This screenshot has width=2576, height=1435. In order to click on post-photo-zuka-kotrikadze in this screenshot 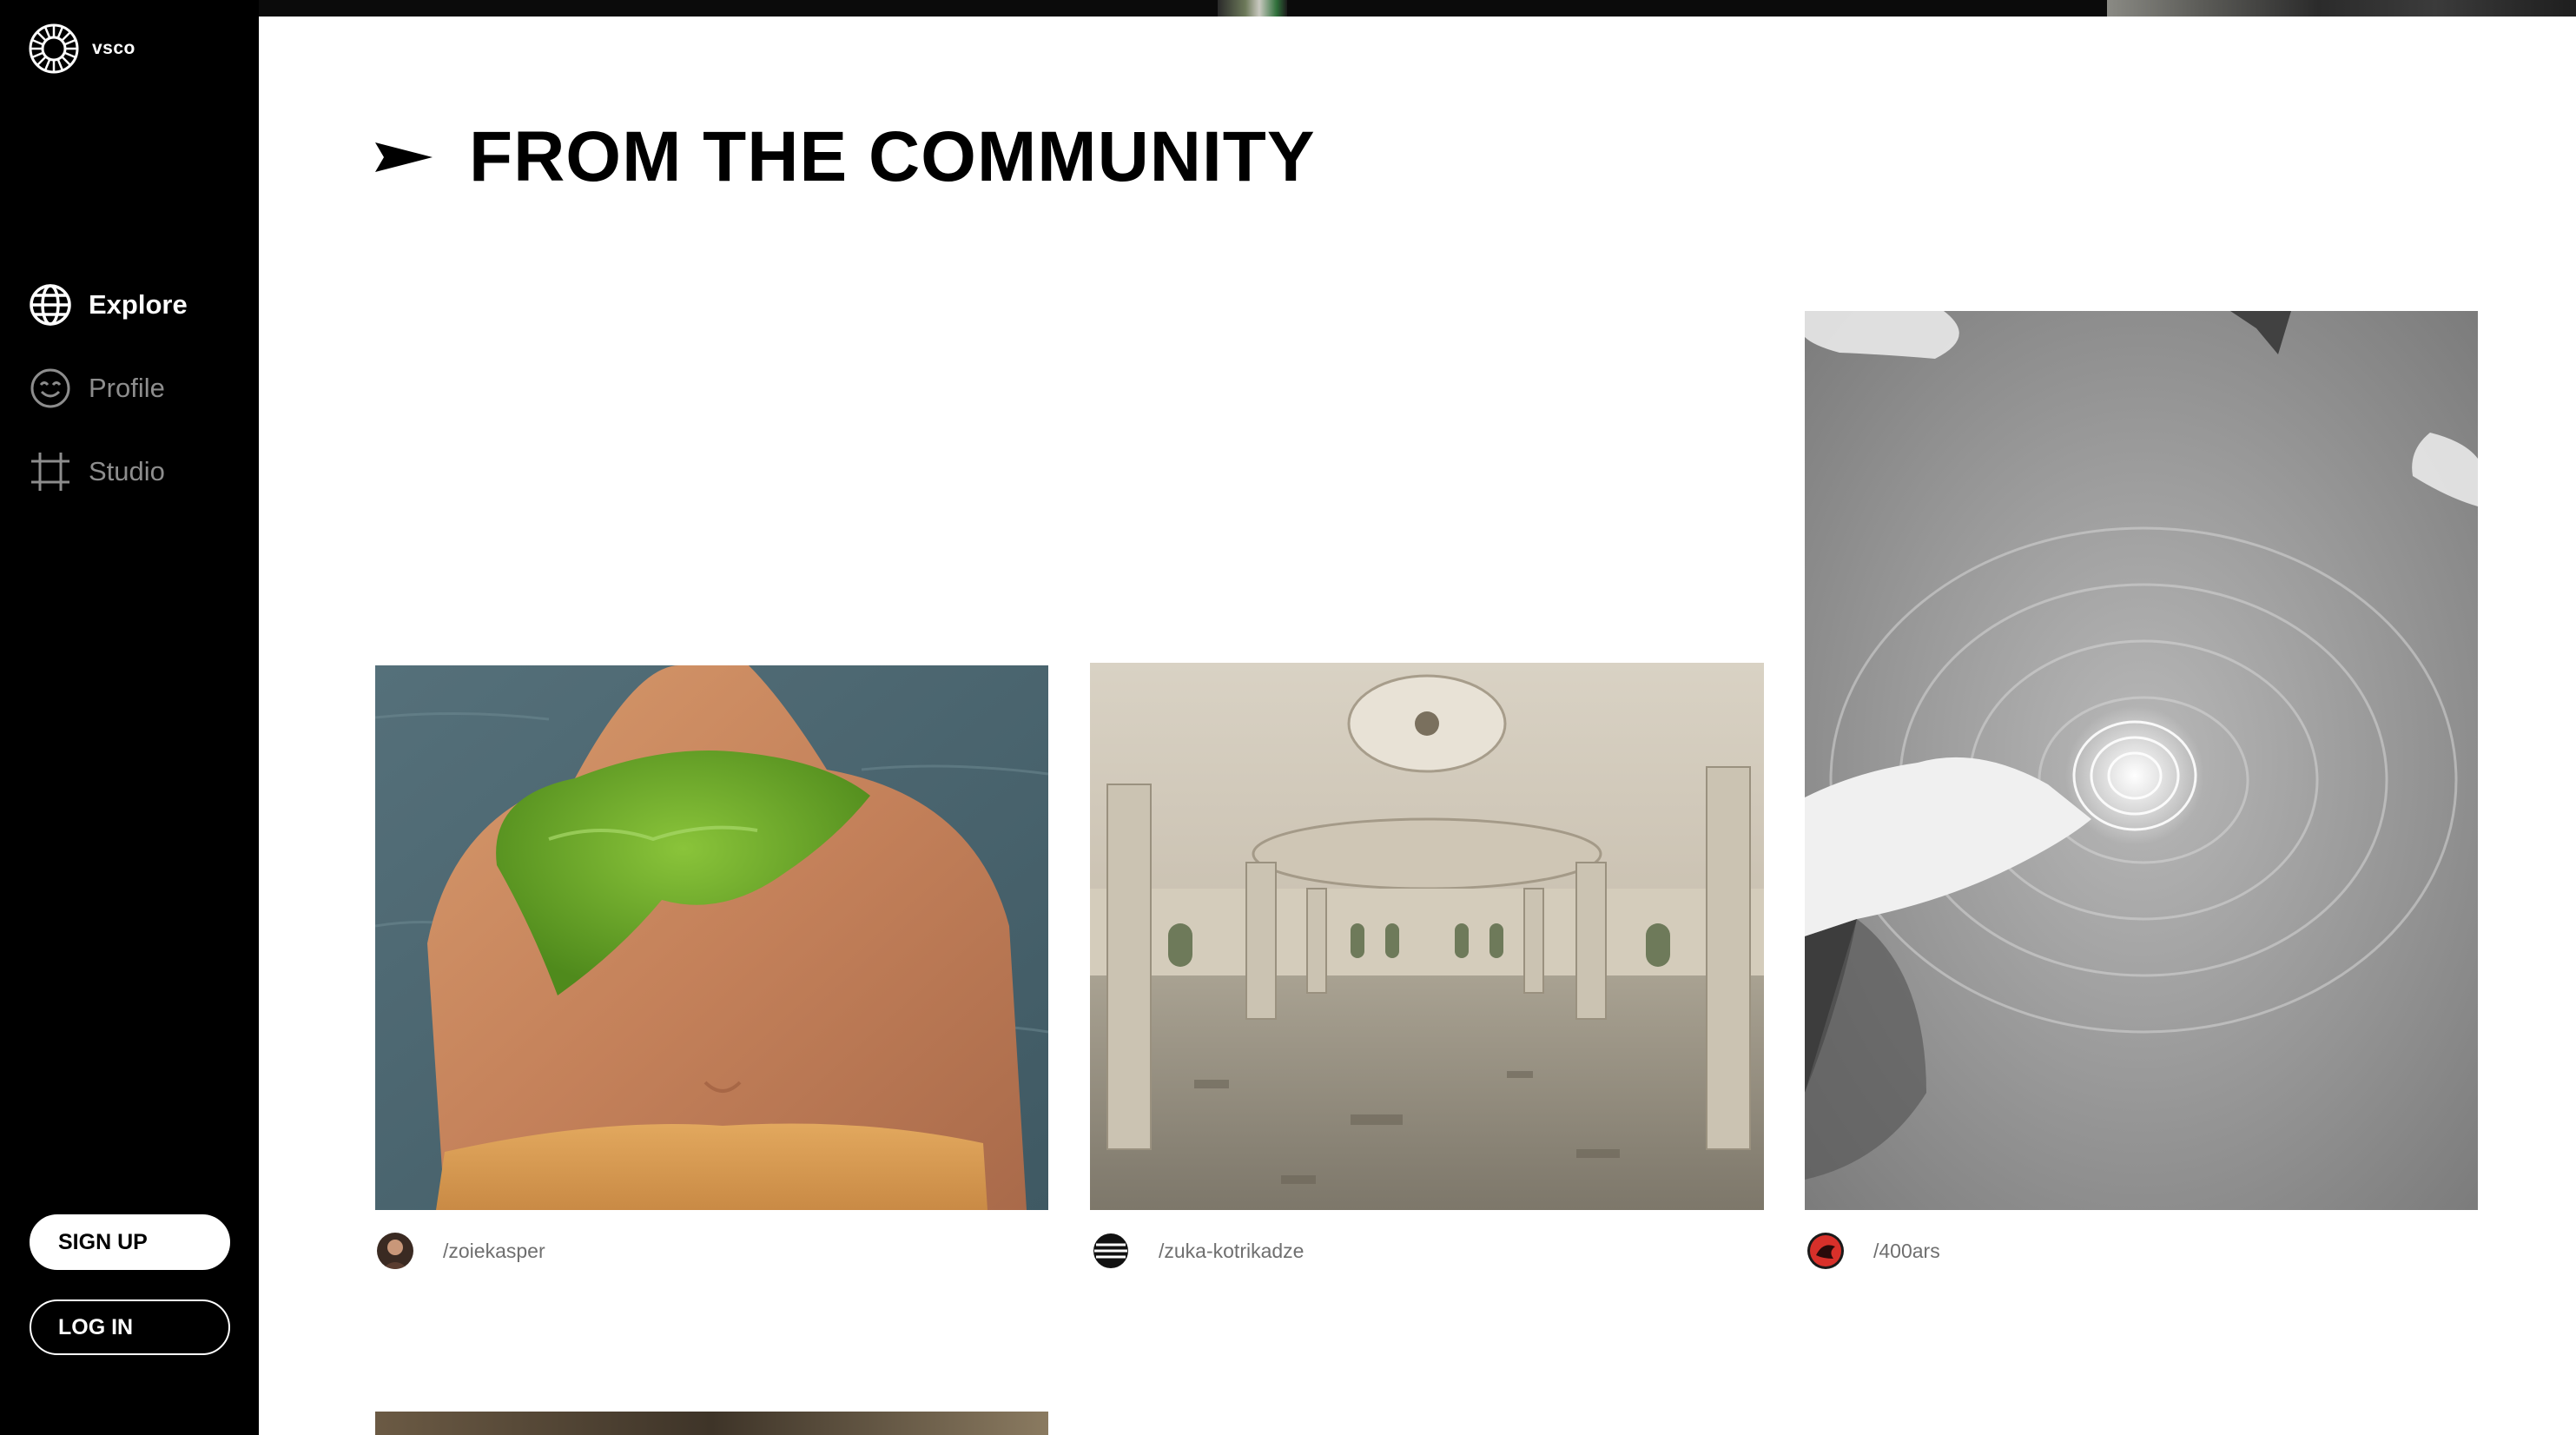, I will do `click(1427, 936)`.